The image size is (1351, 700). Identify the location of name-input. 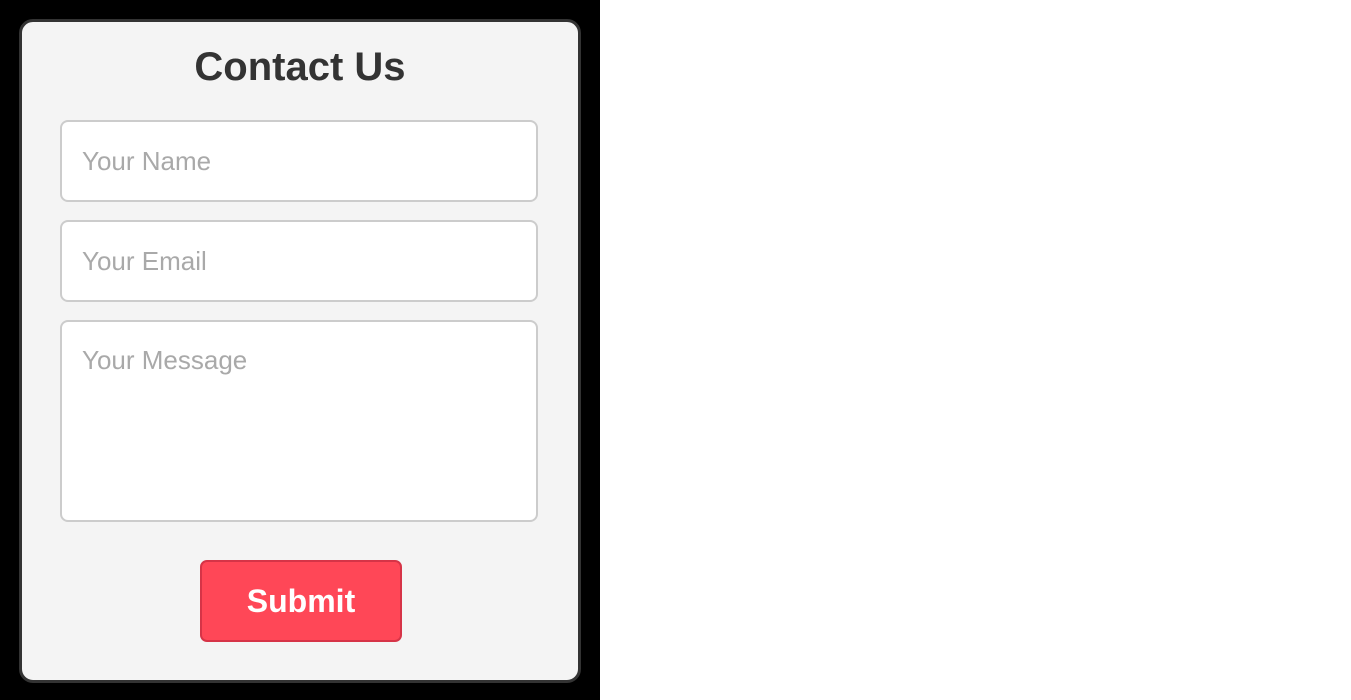
(299, 161).